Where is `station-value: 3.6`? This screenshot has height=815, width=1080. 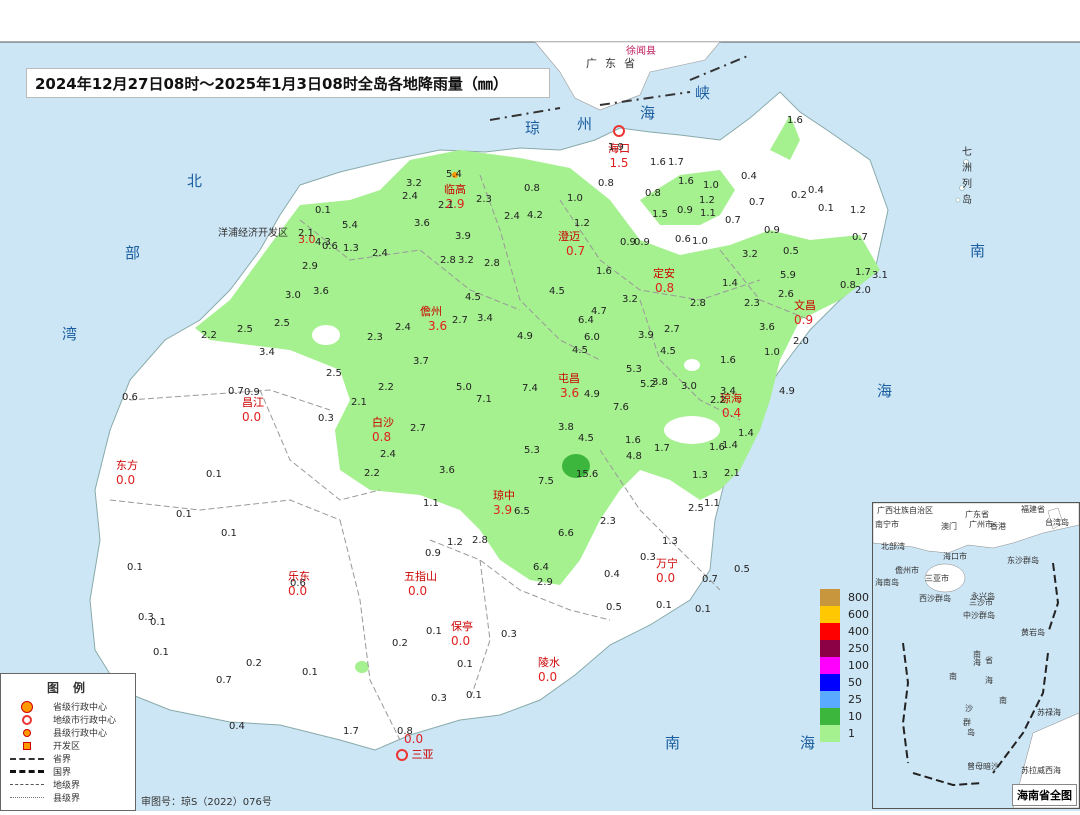
station-value: 3.6 is located at coordinates (321, 291).